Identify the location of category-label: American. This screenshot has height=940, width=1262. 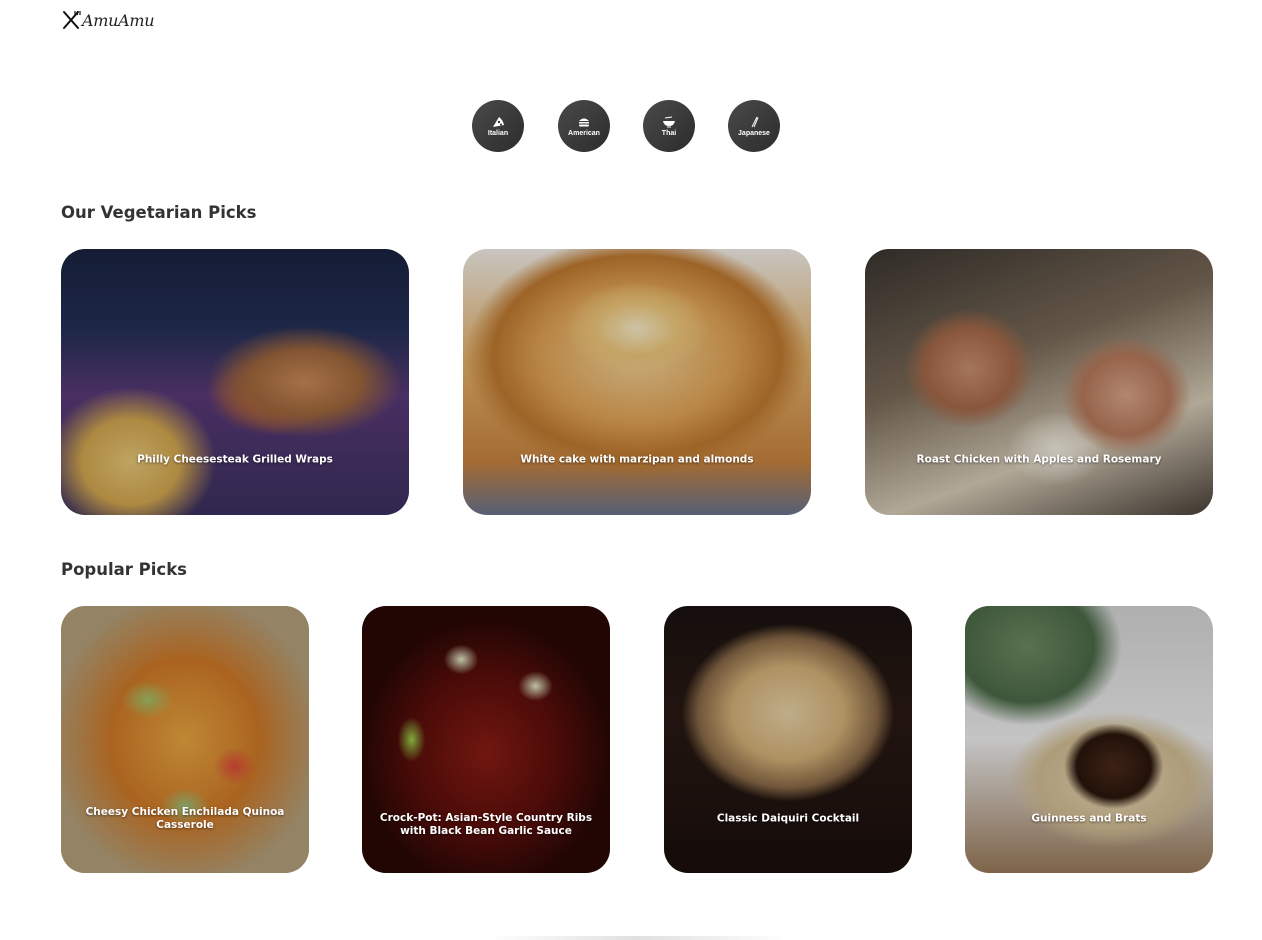
(584, 133).